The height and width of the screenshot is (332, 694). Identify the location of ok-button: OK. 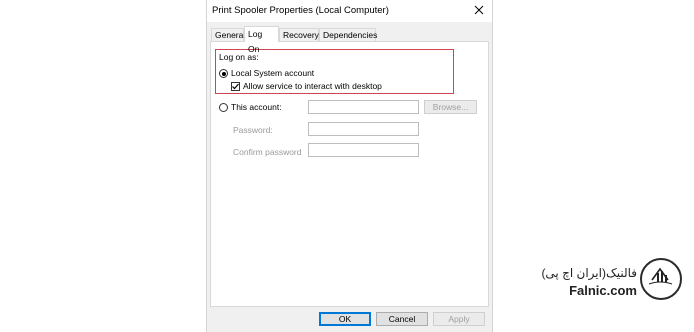
(345, 319).